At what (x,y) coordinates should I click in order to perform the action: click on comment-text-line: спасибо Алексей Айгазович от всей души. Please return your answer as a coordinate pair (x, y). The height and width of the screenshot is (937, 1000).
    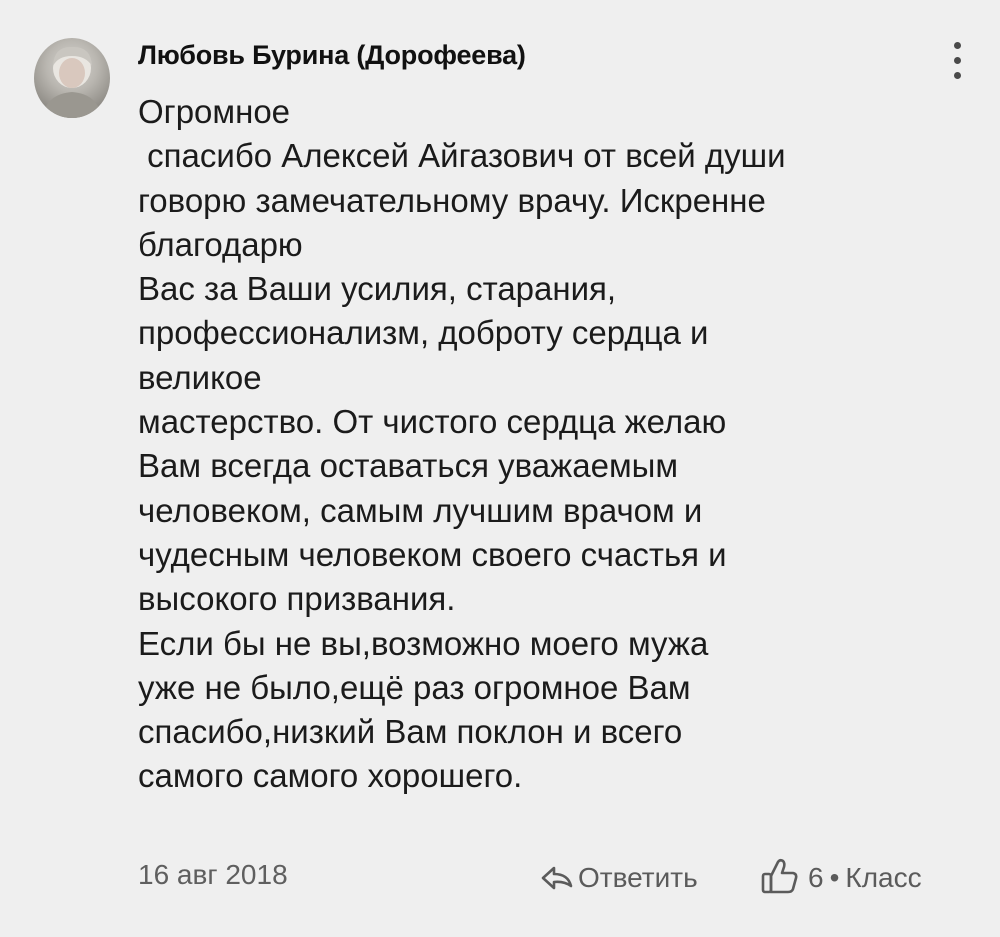
    Looking at the image, I should click on (462, 156).